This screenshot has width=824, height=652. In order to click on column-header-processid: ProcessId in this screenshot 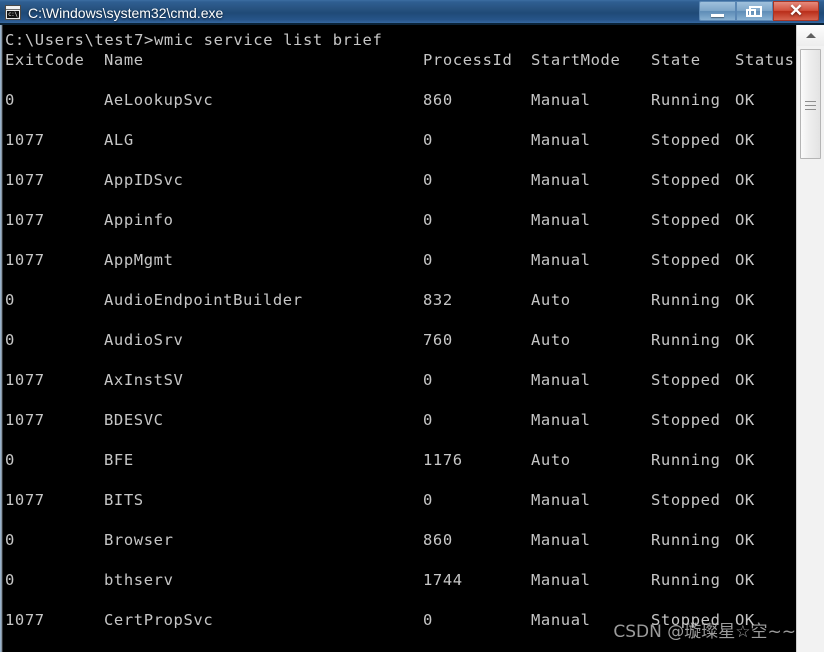, I will do `click(468, 60)`.